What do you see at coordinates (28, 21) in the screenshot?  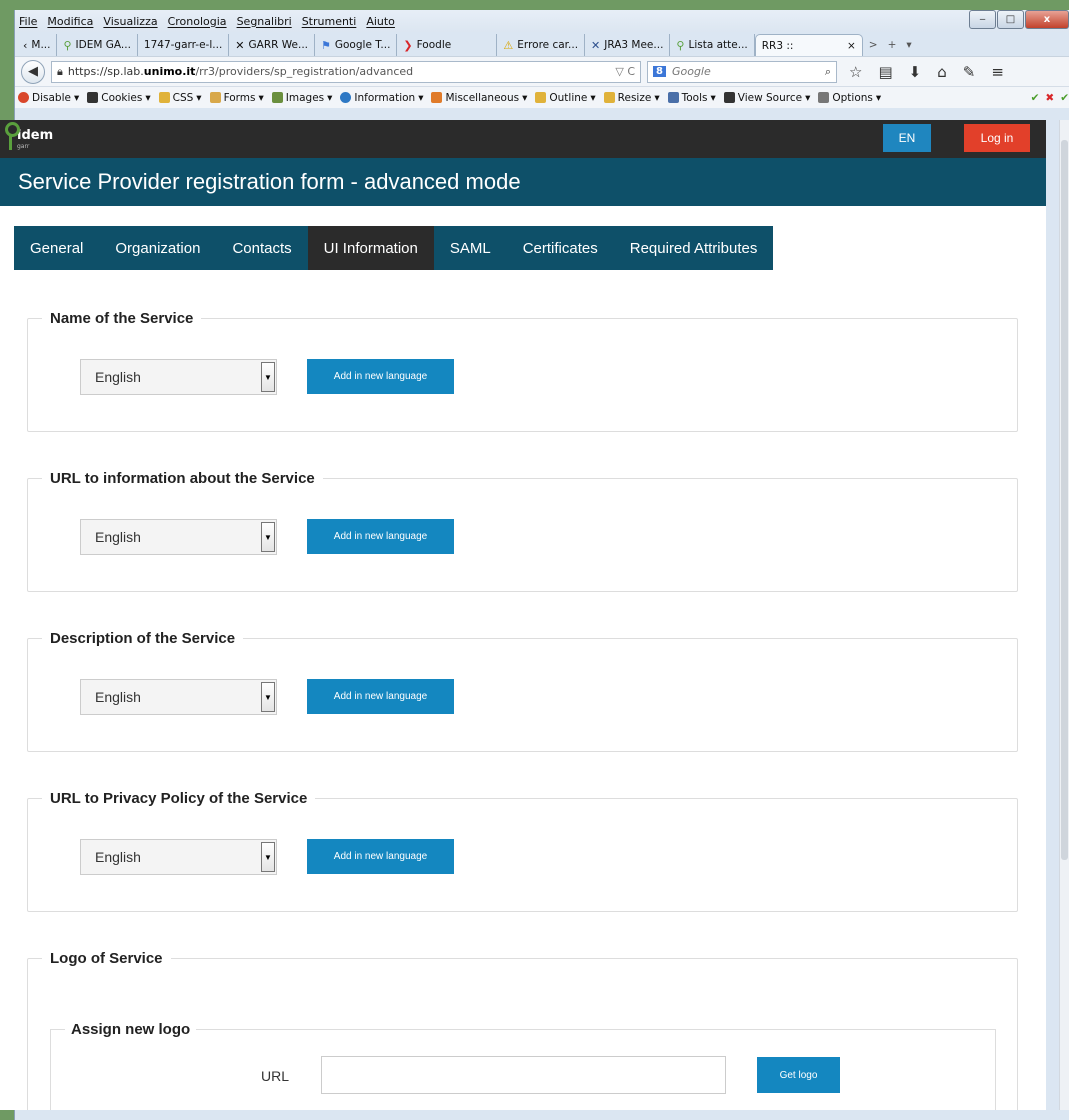 I see `menu-file: File` at bounding box center [28, 21].